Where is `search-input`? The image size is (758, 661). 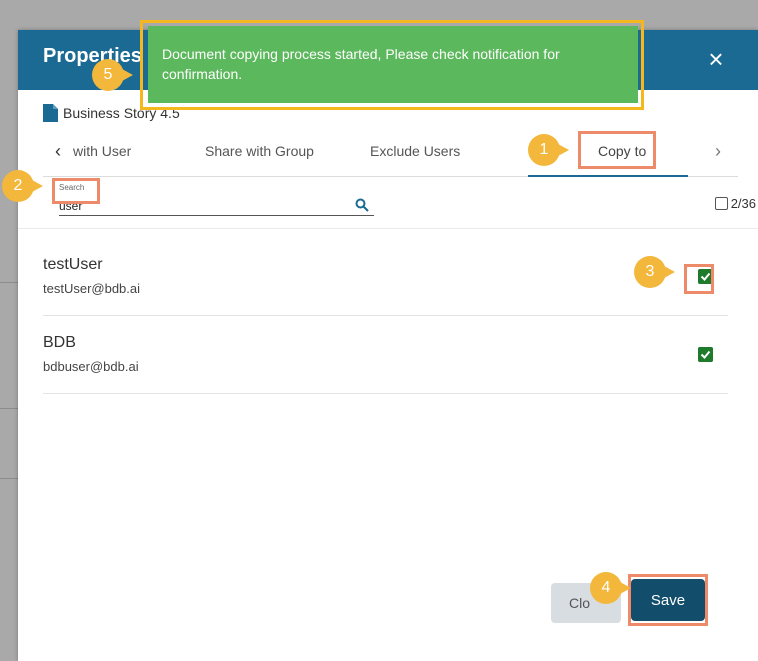
search-input is located at coordinates (216, 206).